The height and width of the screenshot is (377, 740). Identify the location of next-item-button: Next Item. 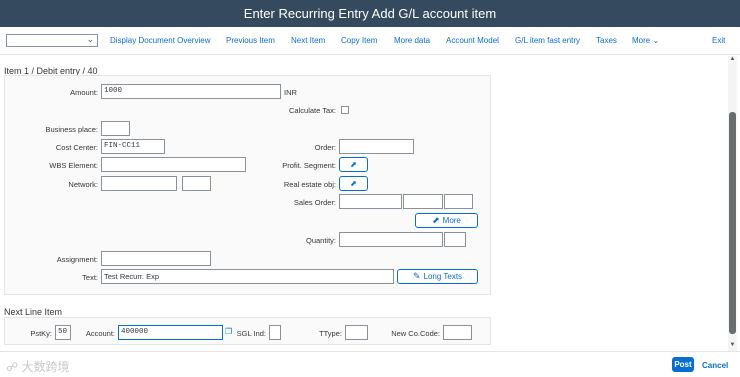
(308, 40).